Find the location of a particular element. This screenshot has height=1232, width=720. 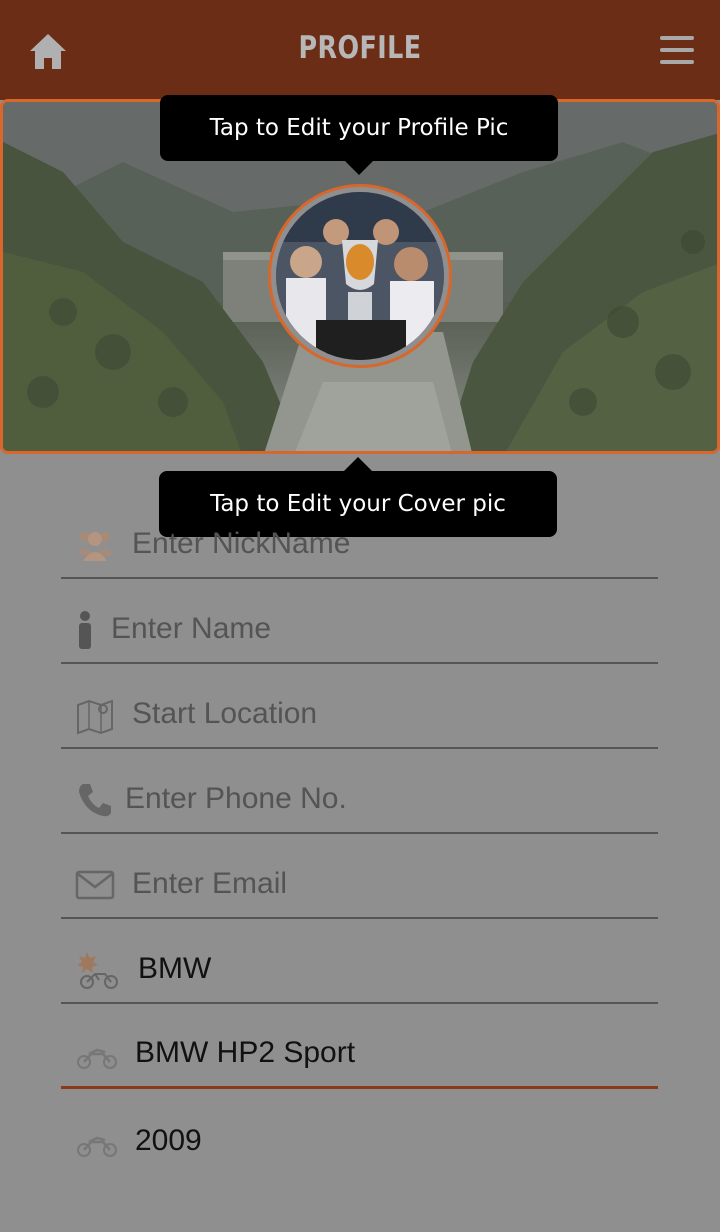

nickname-field: Enter NickName is located at coordinates (359, 536).